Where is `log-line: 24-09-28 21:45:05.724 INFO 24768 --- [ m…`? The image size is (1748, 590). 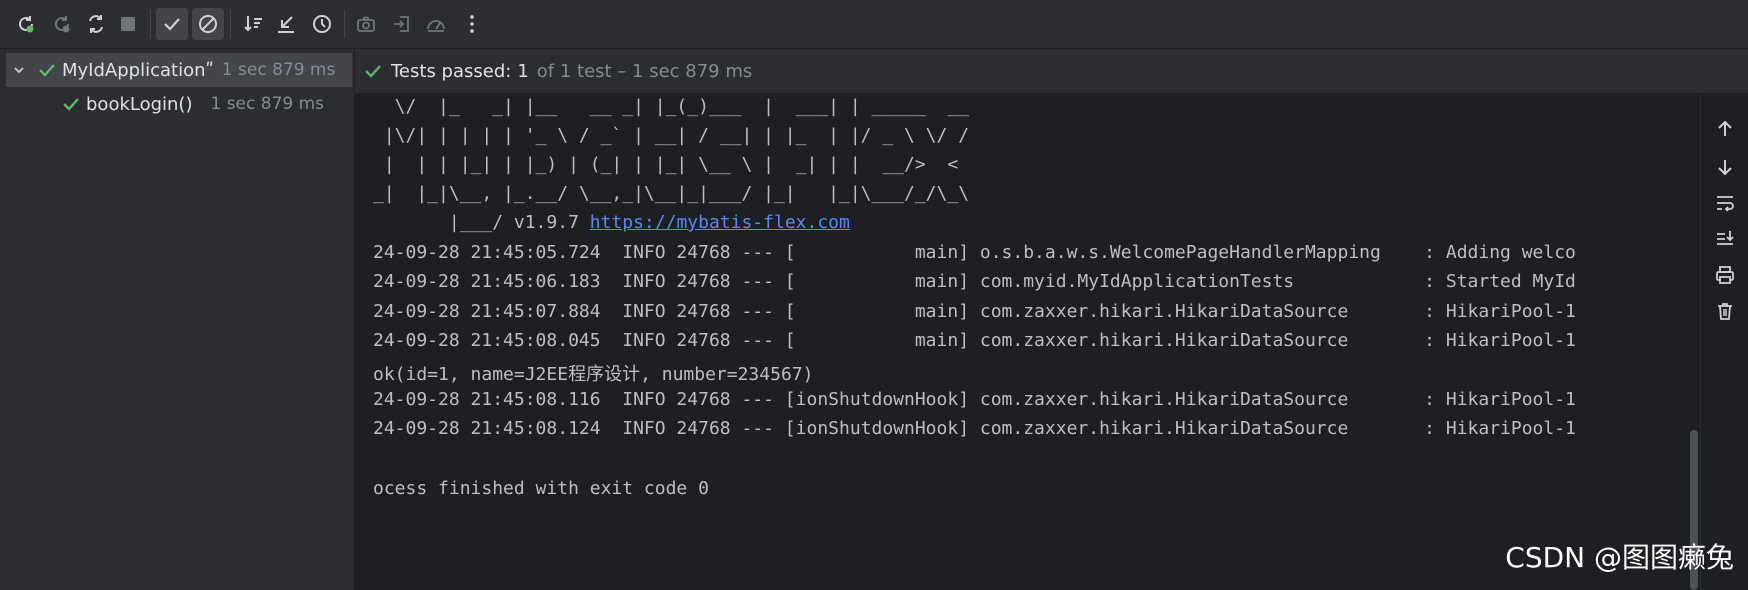
log-line: 24-09-28 21:45:05.724 INFO 24768 --- [ m… is located at coordinates (974, 252).